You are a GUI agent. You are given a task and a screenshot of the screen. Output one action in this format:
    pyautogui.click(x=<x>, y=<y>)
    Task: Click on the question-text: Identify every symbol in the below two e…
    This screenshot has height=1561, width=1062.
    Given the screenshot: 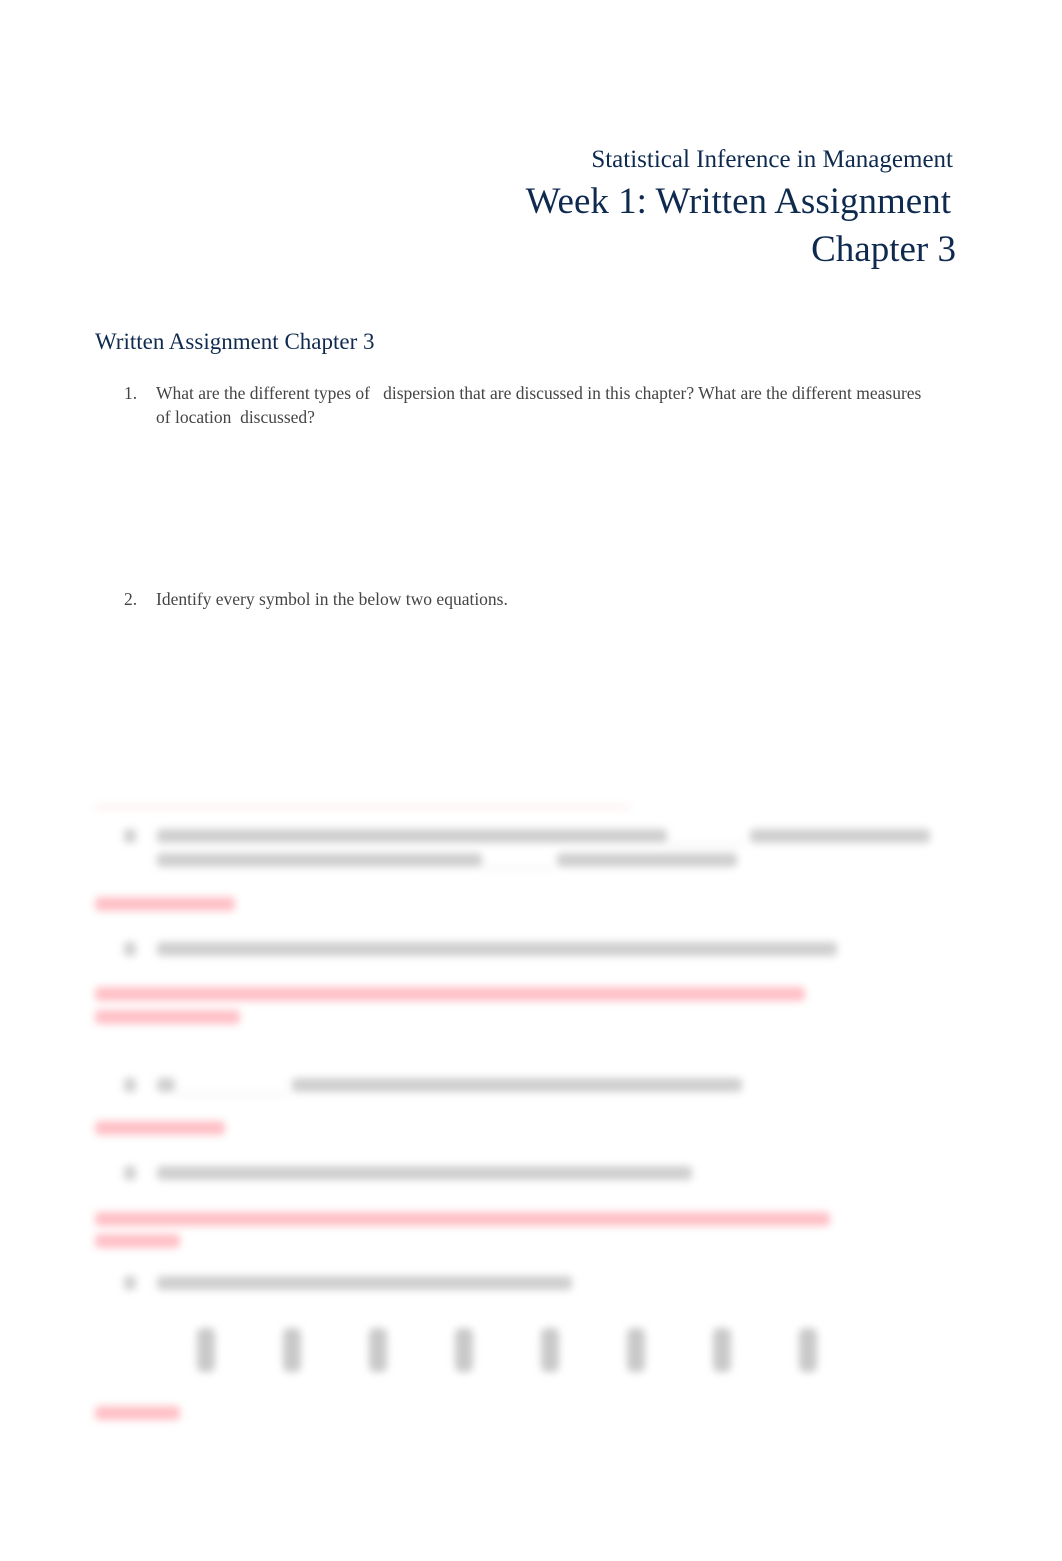 What is the action you would take?
    pyautogui.click(x=332, y=599)
    